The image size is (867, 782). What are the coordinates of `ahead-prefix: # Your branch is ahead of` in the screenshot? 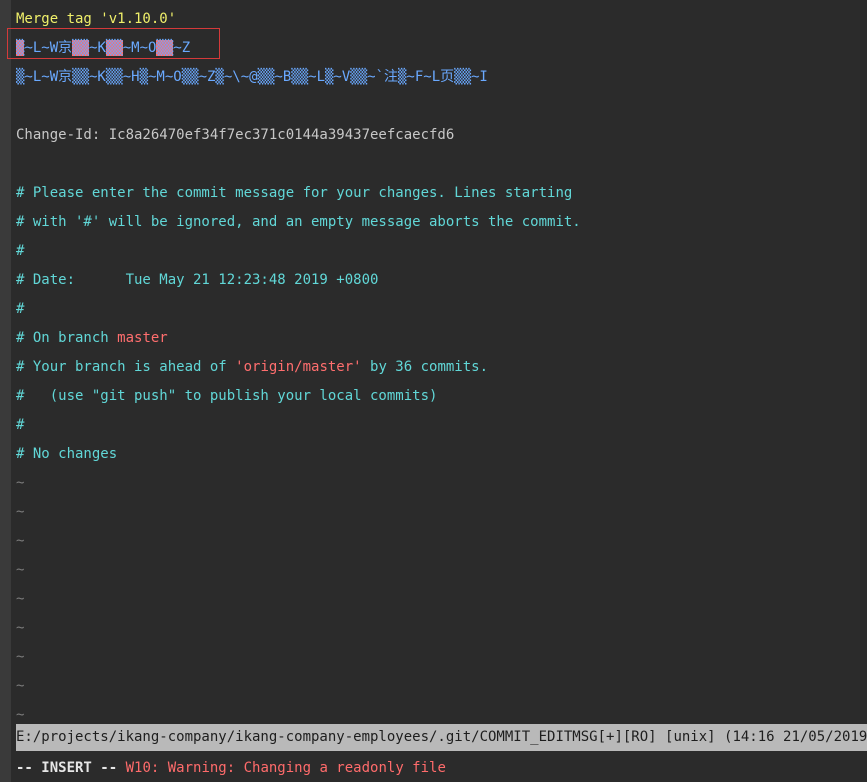 It's located at (126, 367).